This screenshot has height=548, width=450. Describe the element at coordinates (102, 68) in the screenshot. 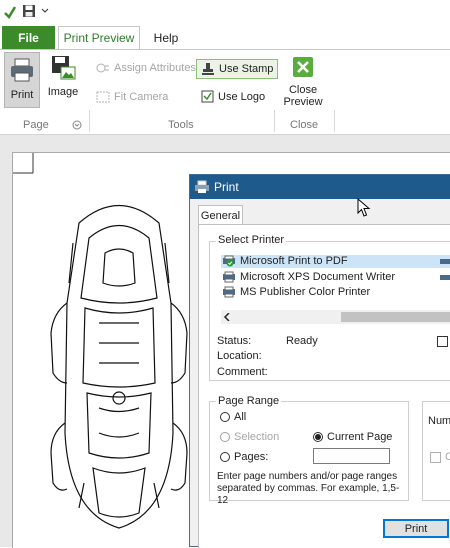

I see `attributes-icon` at that location.